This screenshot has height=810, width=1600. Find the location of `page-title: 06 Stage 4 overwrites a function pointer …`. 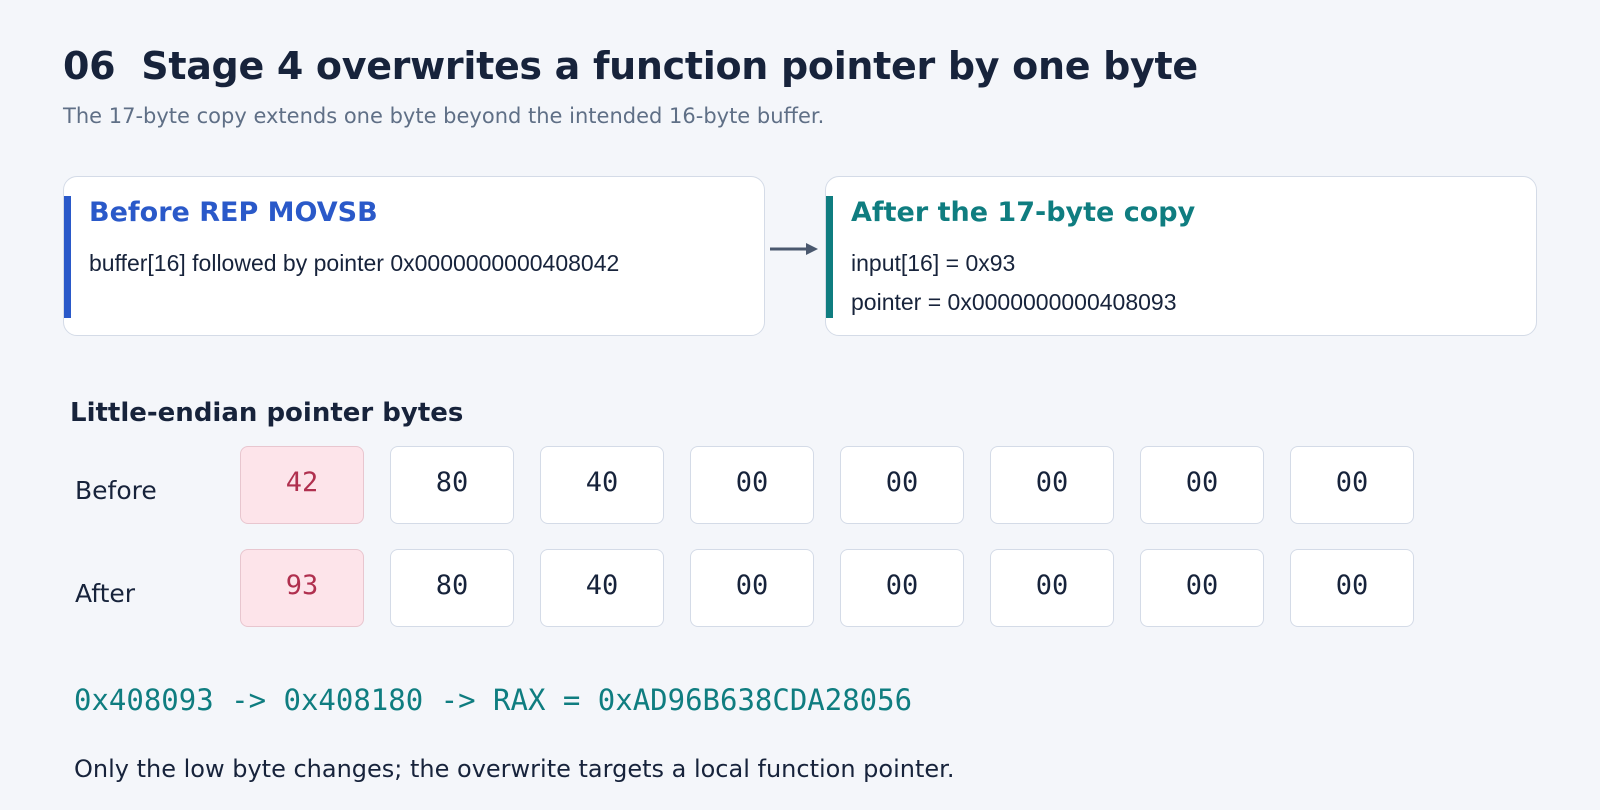

page-title: 06 Stage 4 overwrites a function pointer … is located at coordinates (630, 66).